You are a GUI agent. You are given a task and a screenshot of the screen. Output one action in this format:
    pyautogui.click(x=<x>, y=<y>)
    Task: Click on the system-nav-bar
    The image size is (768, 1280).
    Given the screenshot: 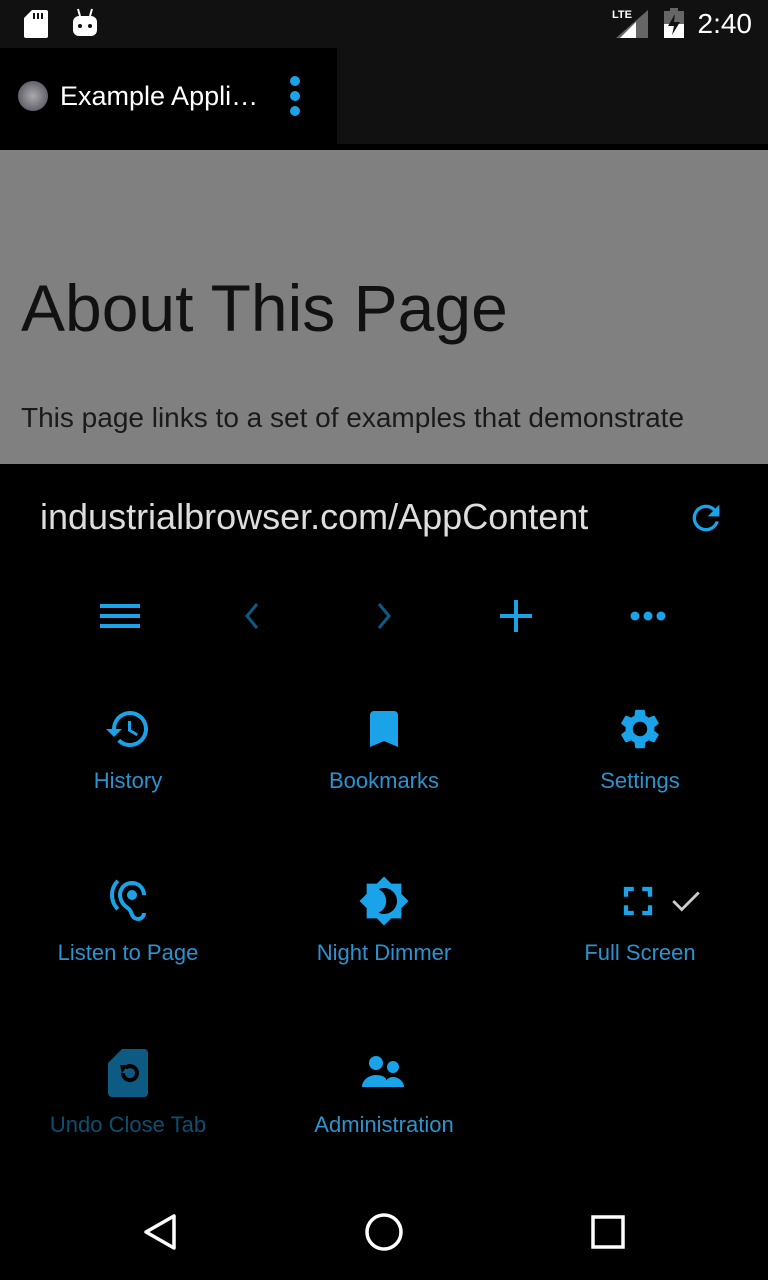 What is the action you would take?
    pyautogui.click(x=384, y=1230)
    